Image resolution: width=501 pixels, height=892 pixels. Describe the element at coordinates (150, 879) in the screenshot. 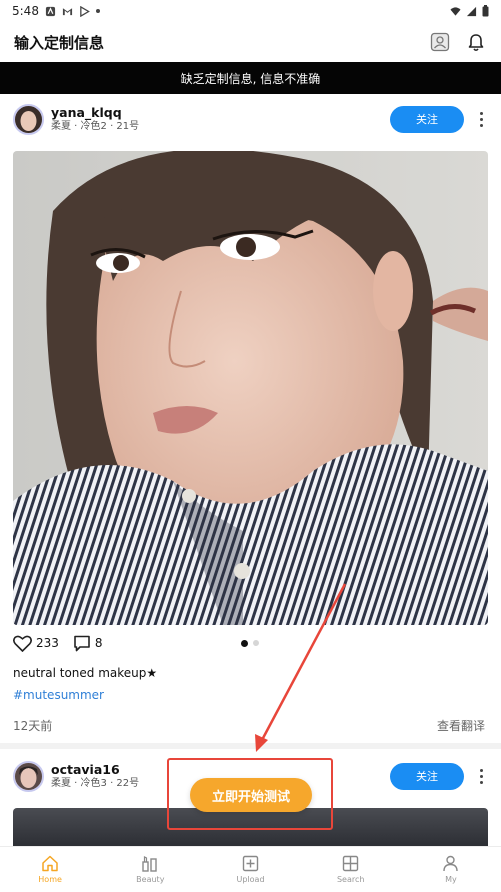

I see `nav-label: Beauty` at that location.